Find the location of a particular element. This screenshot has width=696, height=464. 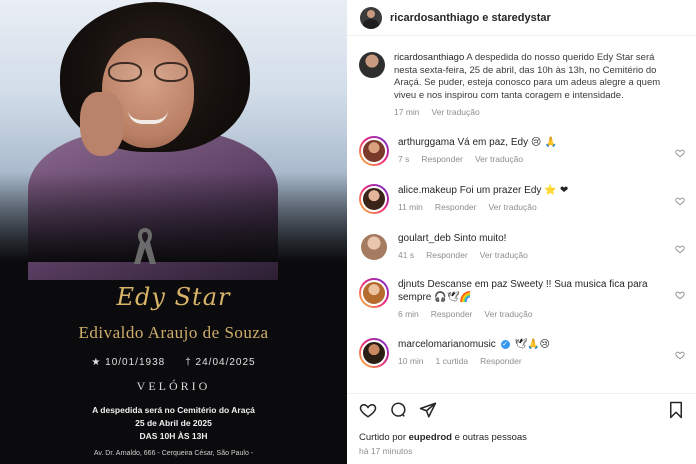

portrait-hand is located at coordinates (102, 124).